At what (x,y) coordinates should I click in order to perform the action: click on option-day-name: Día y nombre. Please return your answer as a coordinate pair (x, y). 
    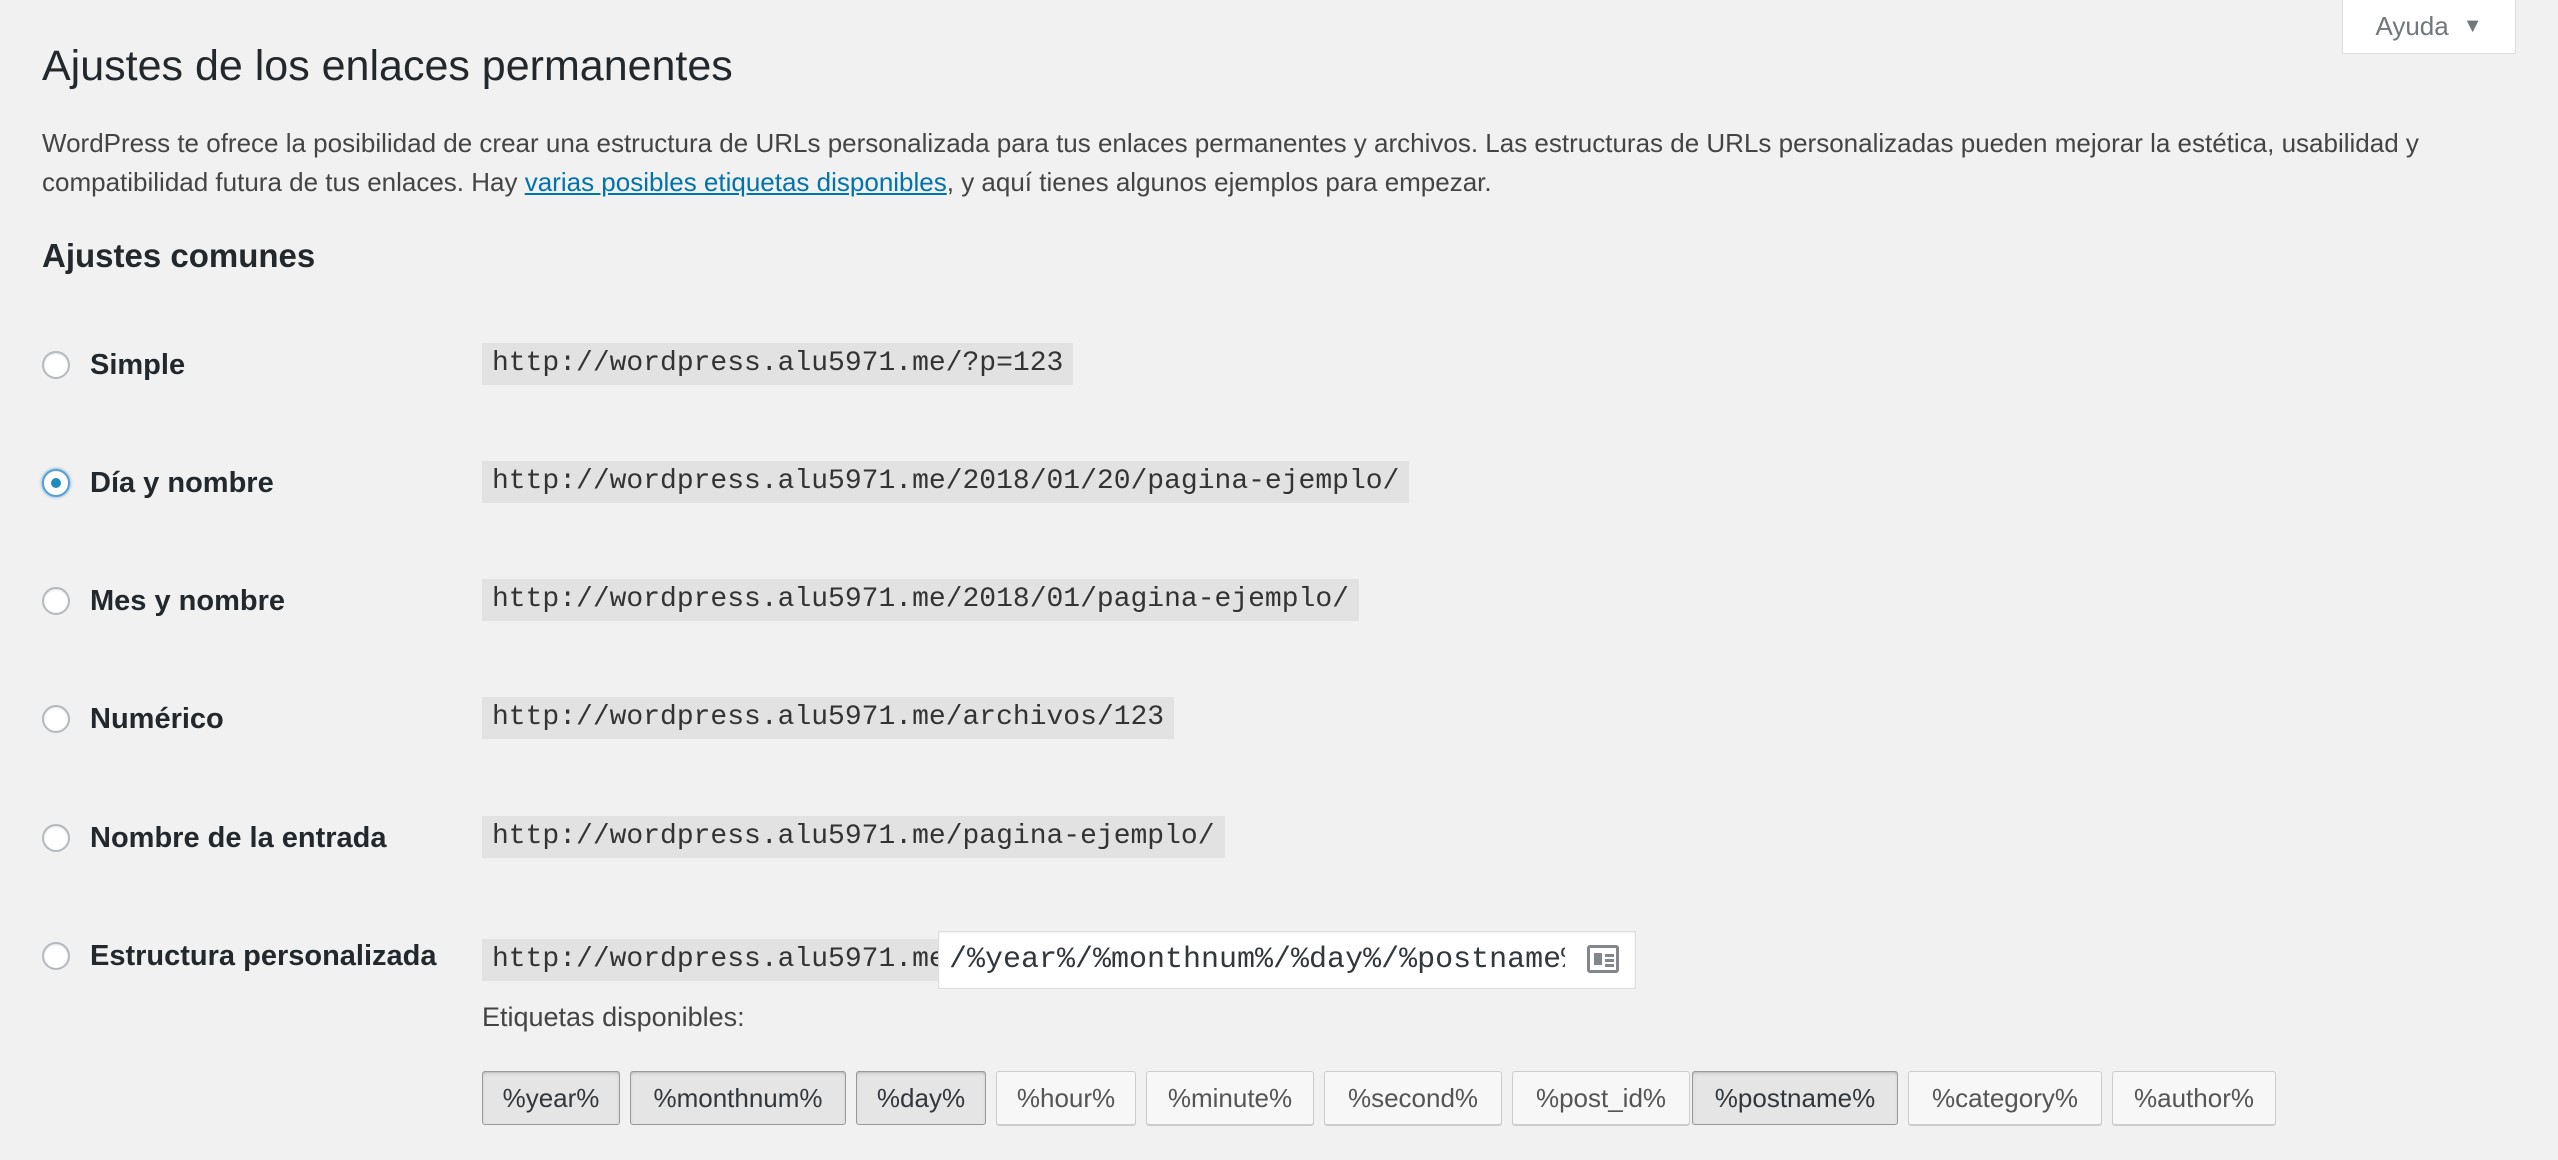
    Looking at the image, I should click on (158, 483).